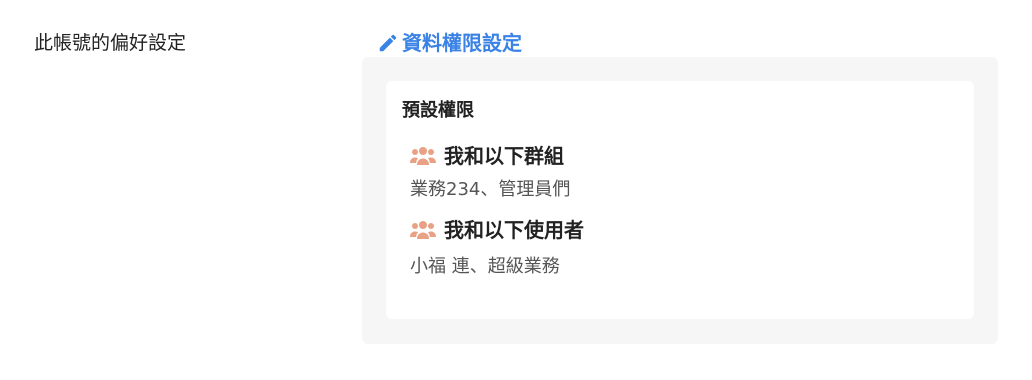 Image resolution: width=1032 pixels, height=380 pixels. I want to click on pencil-icon, so click(388, 43).